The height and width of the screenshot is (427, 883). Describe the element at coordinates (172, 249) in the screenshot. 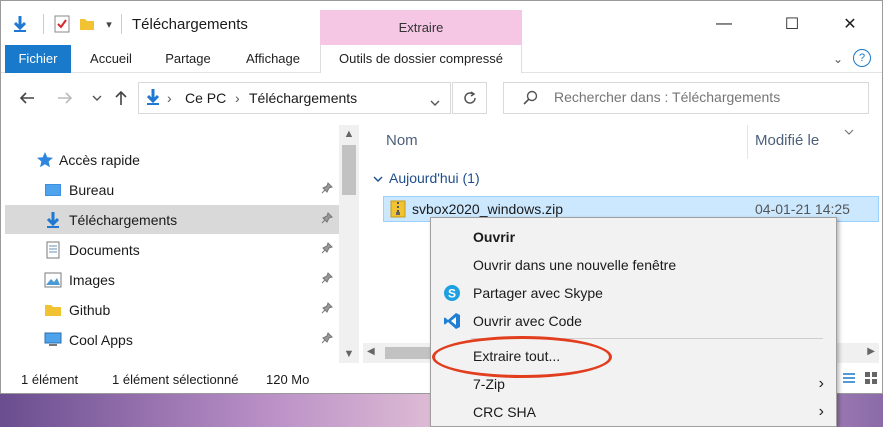

I see `nav-item-documents: Documents` at that location.